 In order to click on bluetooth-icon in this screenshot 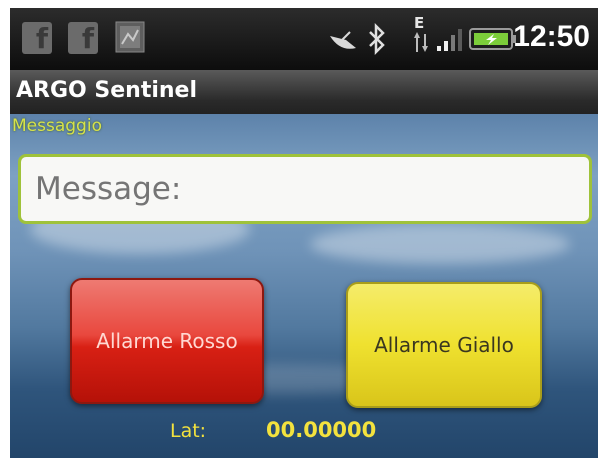, I will do `click(377, 41)`.